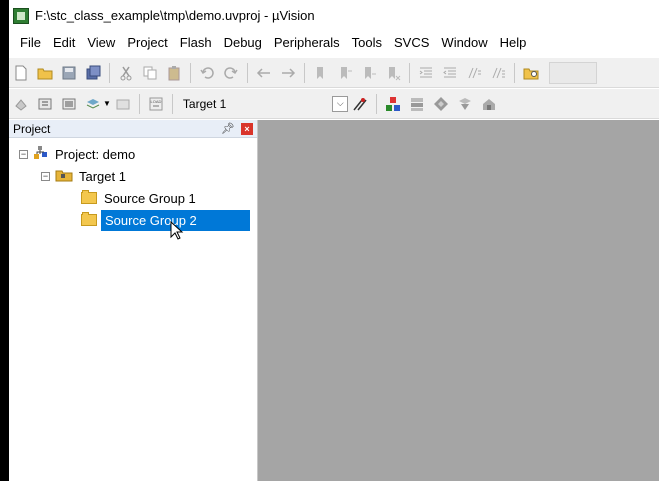 Image resolution: width=659 pixels, height=481 pixels. I want to click on bookmark-toggle-icon, so click(321, 73).